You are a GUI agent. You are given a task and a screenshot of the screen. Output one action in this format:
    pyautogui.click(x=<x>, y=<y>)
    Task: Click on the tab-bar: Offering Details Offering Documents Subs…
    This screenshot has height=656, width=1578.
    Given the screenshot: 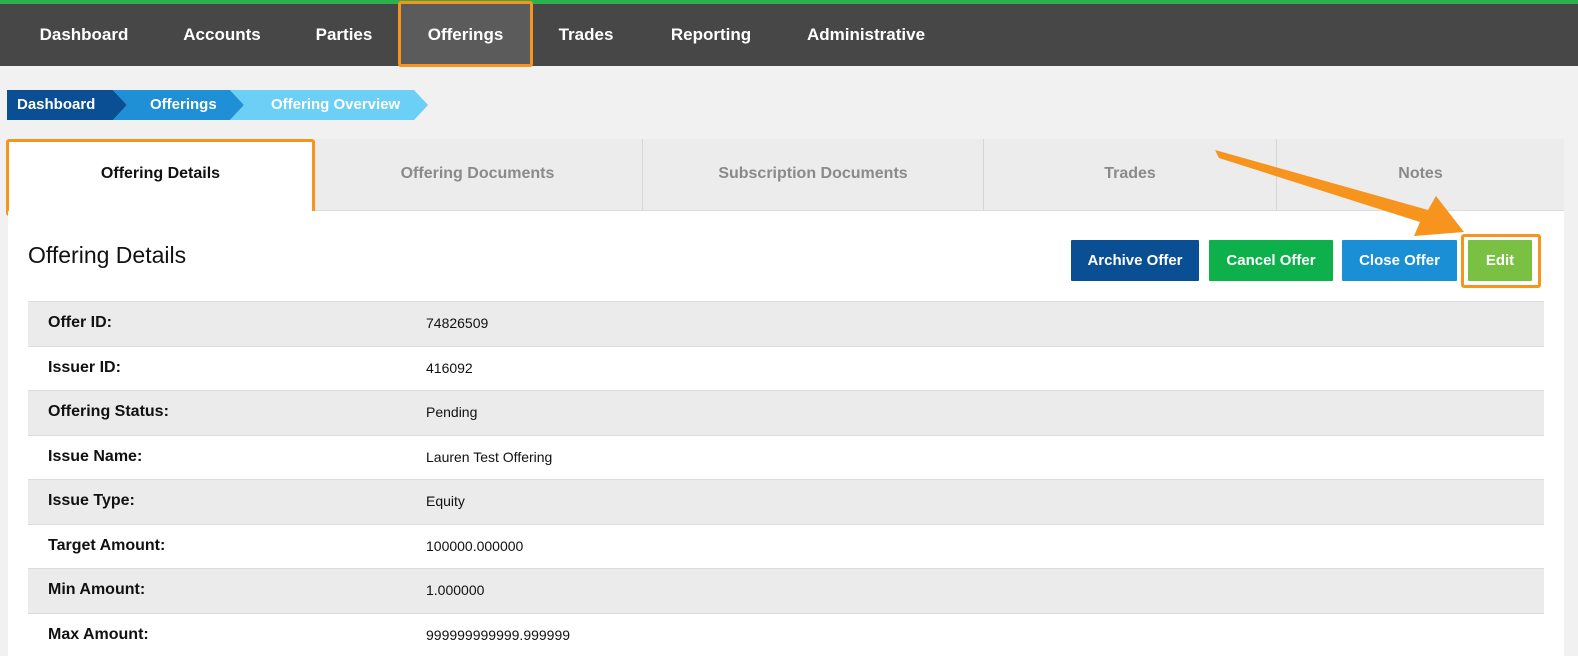 What is the action you would take?
    pyautogui.click(x=786, y=175)
    